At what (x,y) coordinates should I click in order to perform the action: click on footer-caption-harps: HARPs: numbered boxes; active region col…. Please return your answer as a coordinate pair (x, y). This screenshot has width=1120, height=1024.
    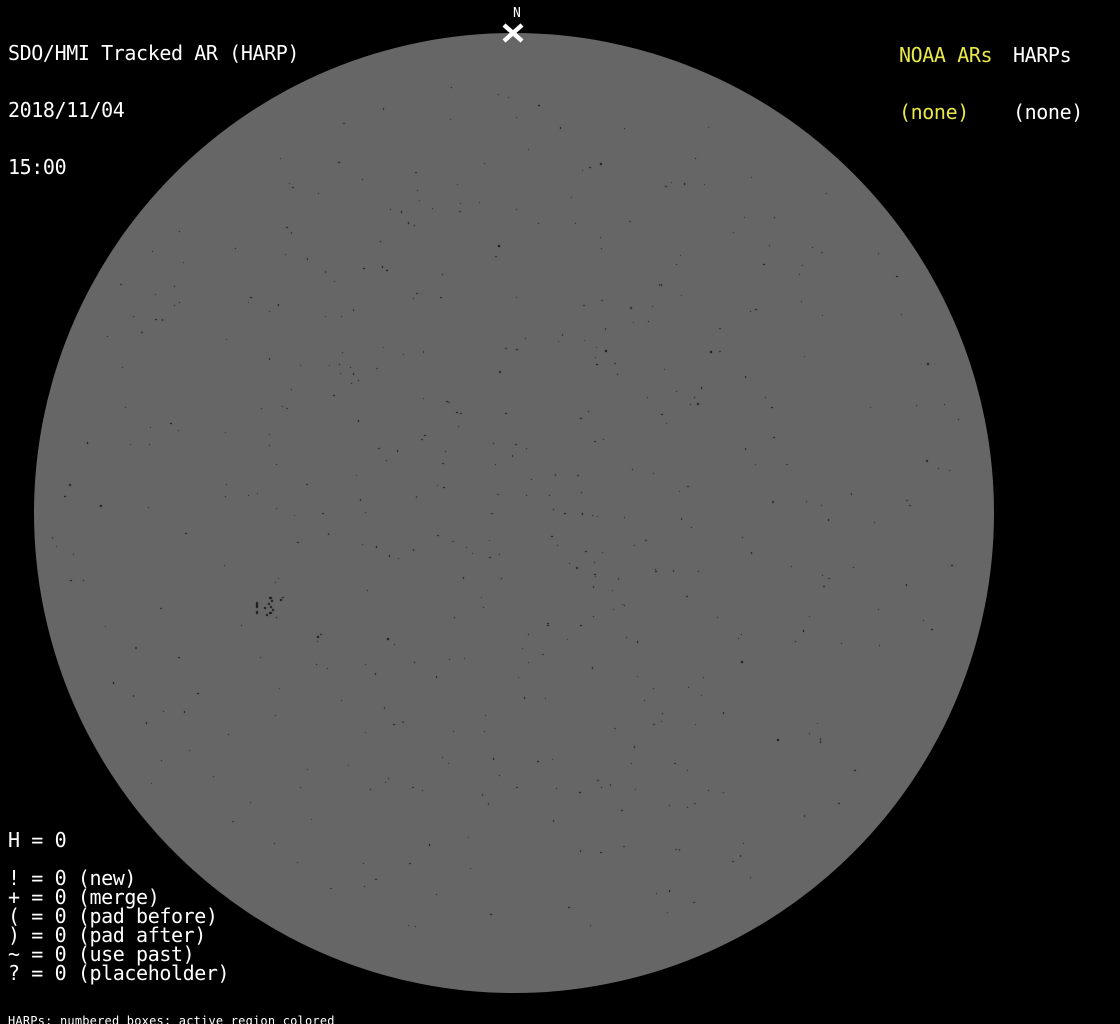
    Looking at the image, I should click on (171, 1019).